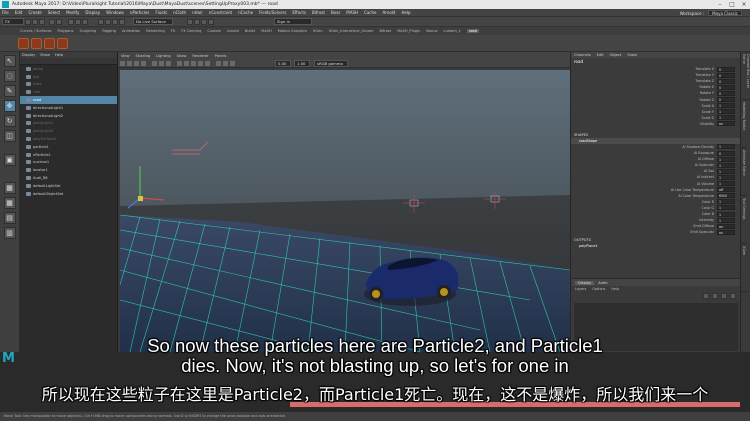 This screenshot has width=750, height=421. Describe the element at coordinates (66, 31) in the screenshot. I see `shelf-tab-polygons: Polygons` at that location.